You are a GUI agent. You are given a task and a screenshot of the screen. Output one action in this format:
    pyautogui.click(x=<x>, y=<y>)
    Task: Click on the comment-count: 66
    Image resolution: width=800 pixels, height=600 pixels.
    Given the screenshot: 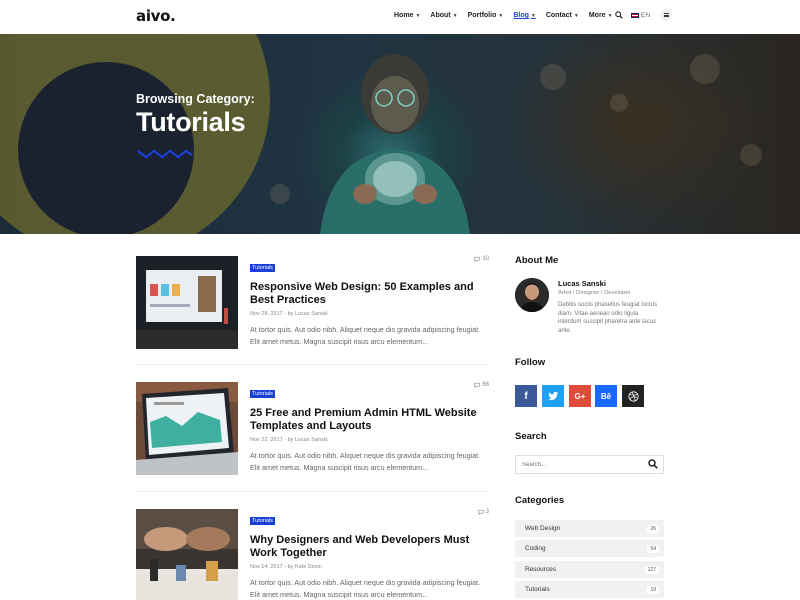 What is the action you would take?
    pyautogui.click(x=481, y=385)
    